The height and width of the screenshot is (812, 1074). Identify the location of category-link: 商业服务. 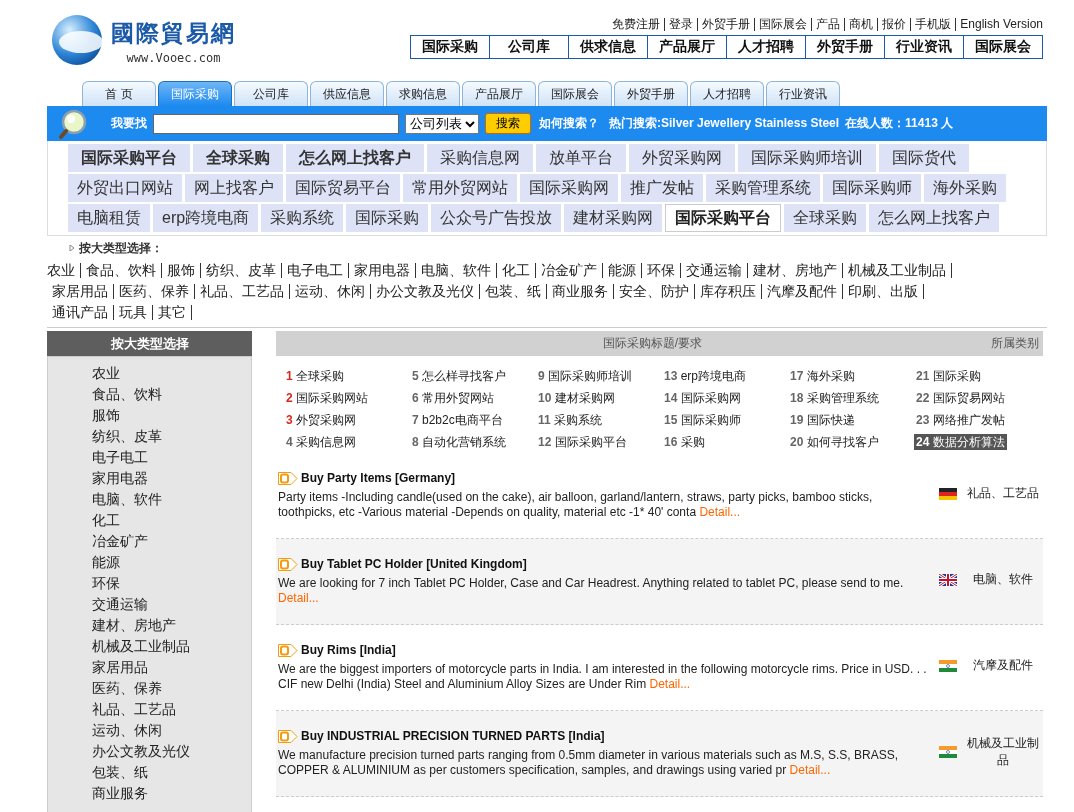
(580, 291).